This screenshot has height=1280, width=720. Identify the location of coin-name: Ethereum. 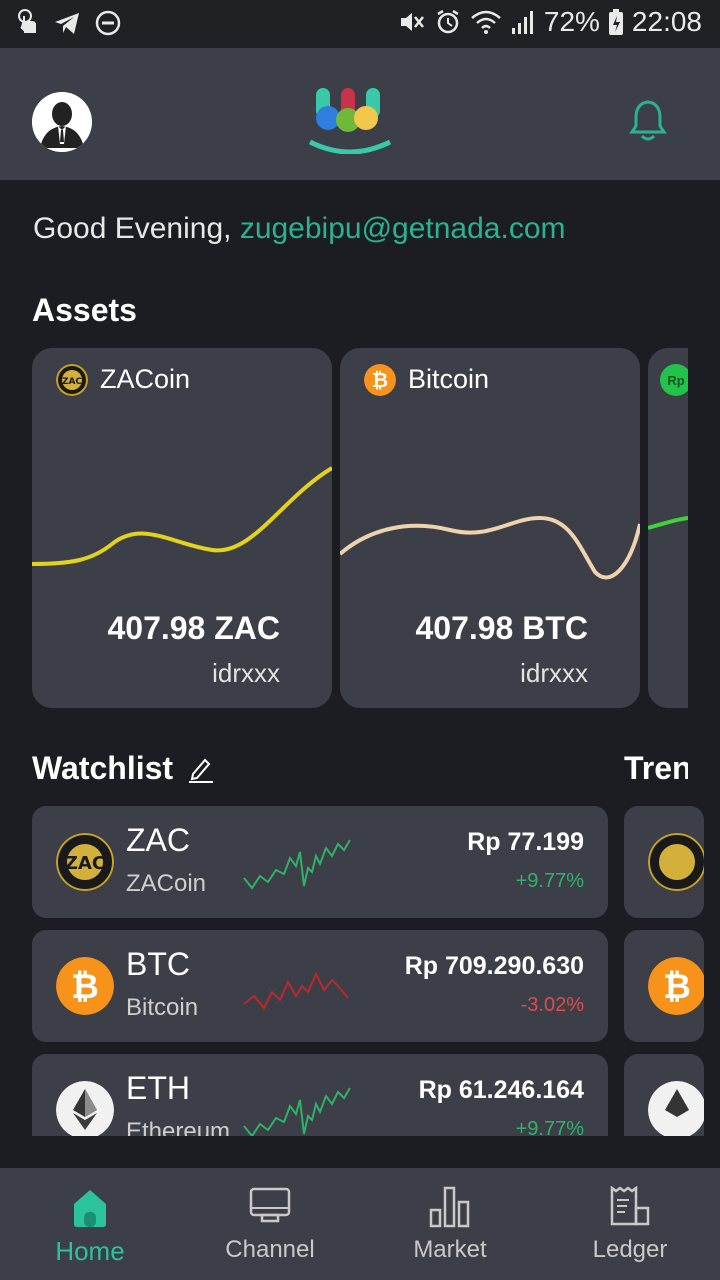
(178, 1127).